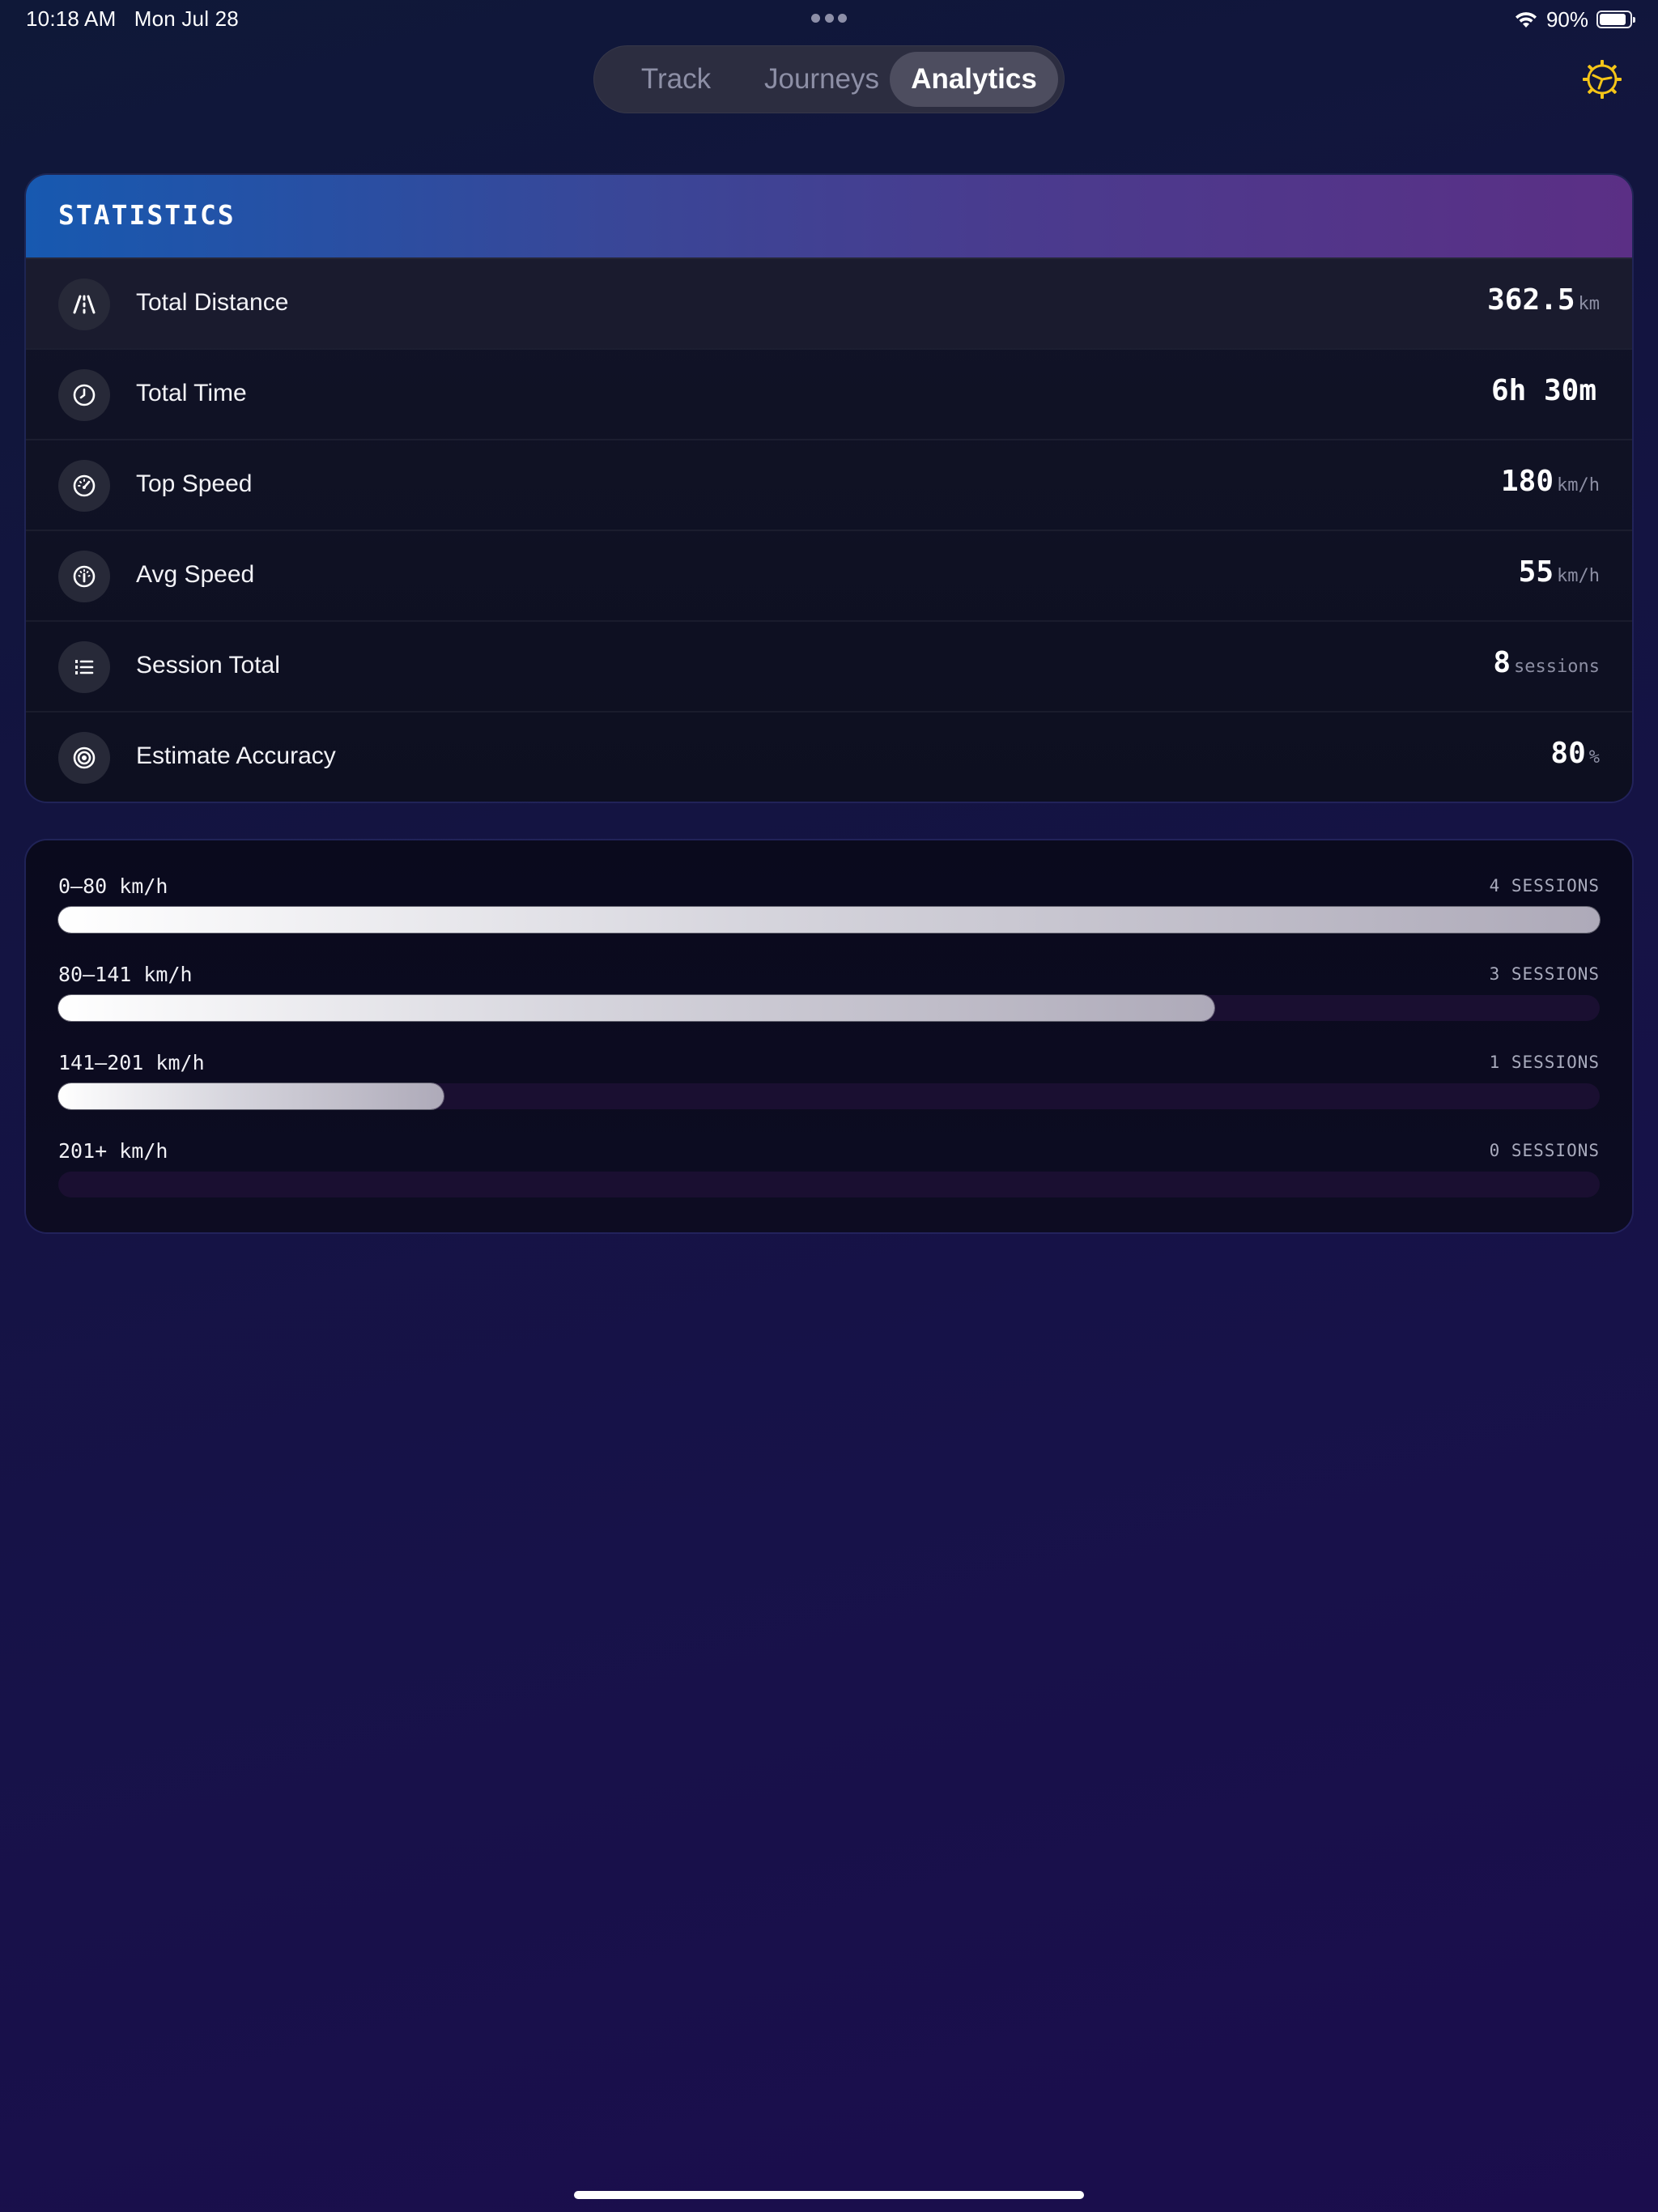  I want to click on stat-label: Estimate Accuracy, so click(236, 756).